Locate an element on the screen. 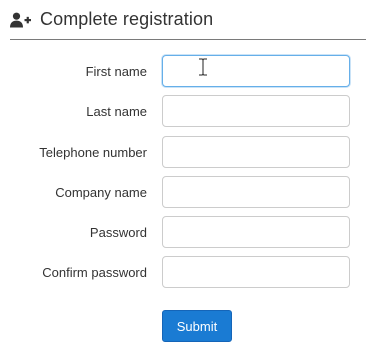  first-name-input is located at coordinates (256, 71).